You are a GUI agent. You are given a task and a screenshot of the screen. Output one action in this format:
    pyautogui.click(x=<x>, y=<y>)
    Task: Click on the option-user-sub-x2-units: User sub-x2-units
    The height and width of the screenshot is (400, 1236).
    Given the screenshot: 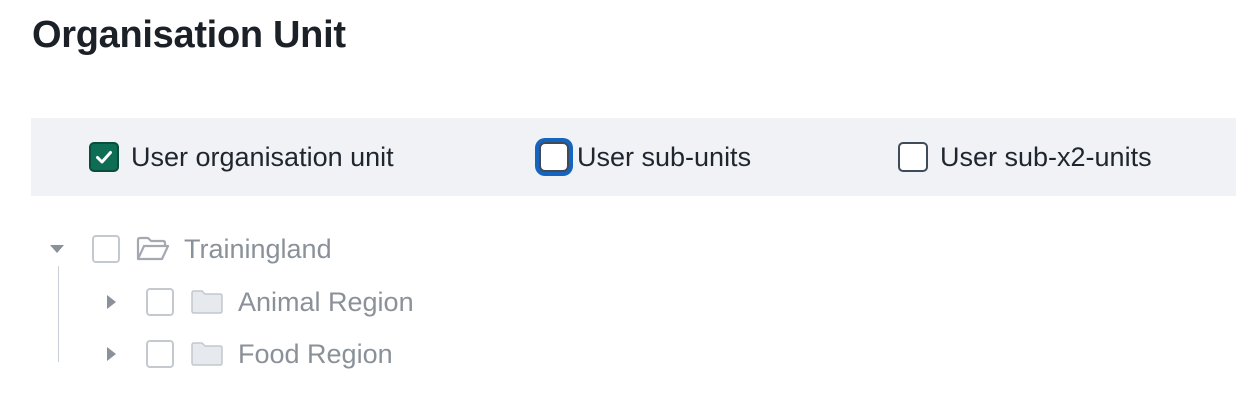 What is the action you would take?
    pyautogui.click(x=1025, y=157)
    